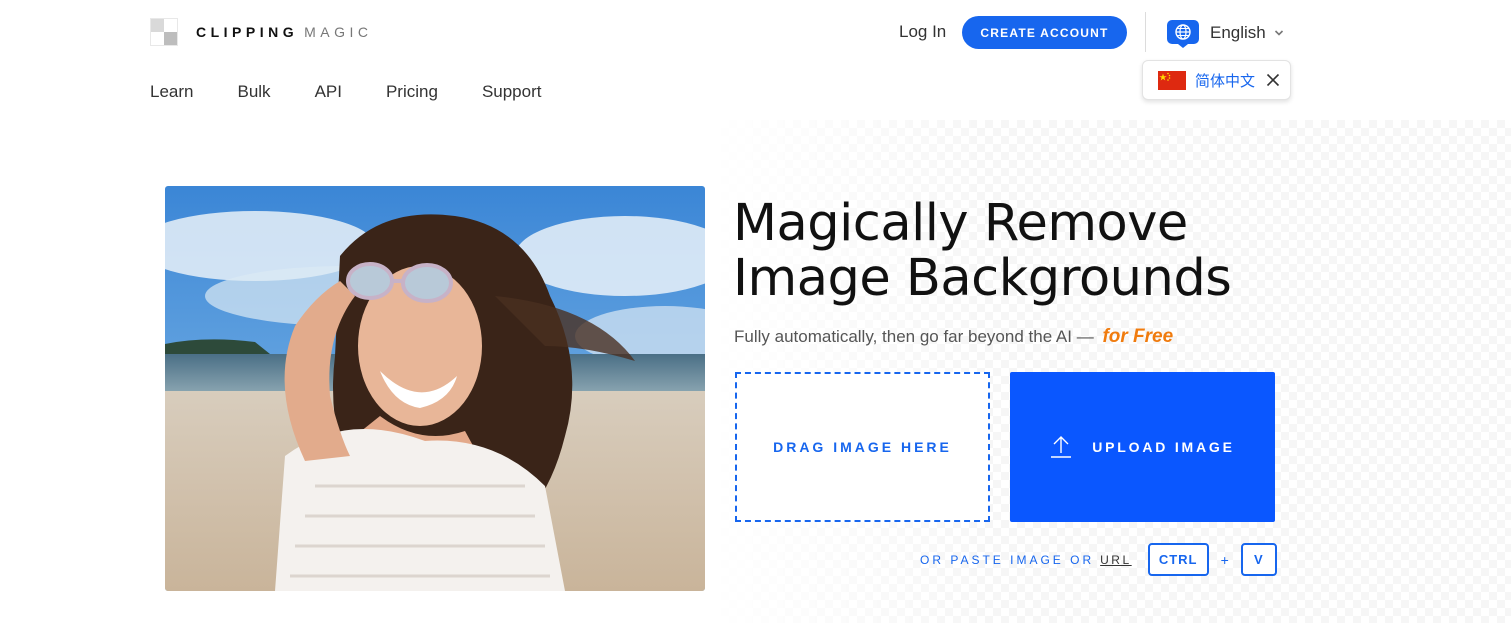 This screenshot has width=1511, height=623. I want to click on v-key: V, so click(1258, 559).